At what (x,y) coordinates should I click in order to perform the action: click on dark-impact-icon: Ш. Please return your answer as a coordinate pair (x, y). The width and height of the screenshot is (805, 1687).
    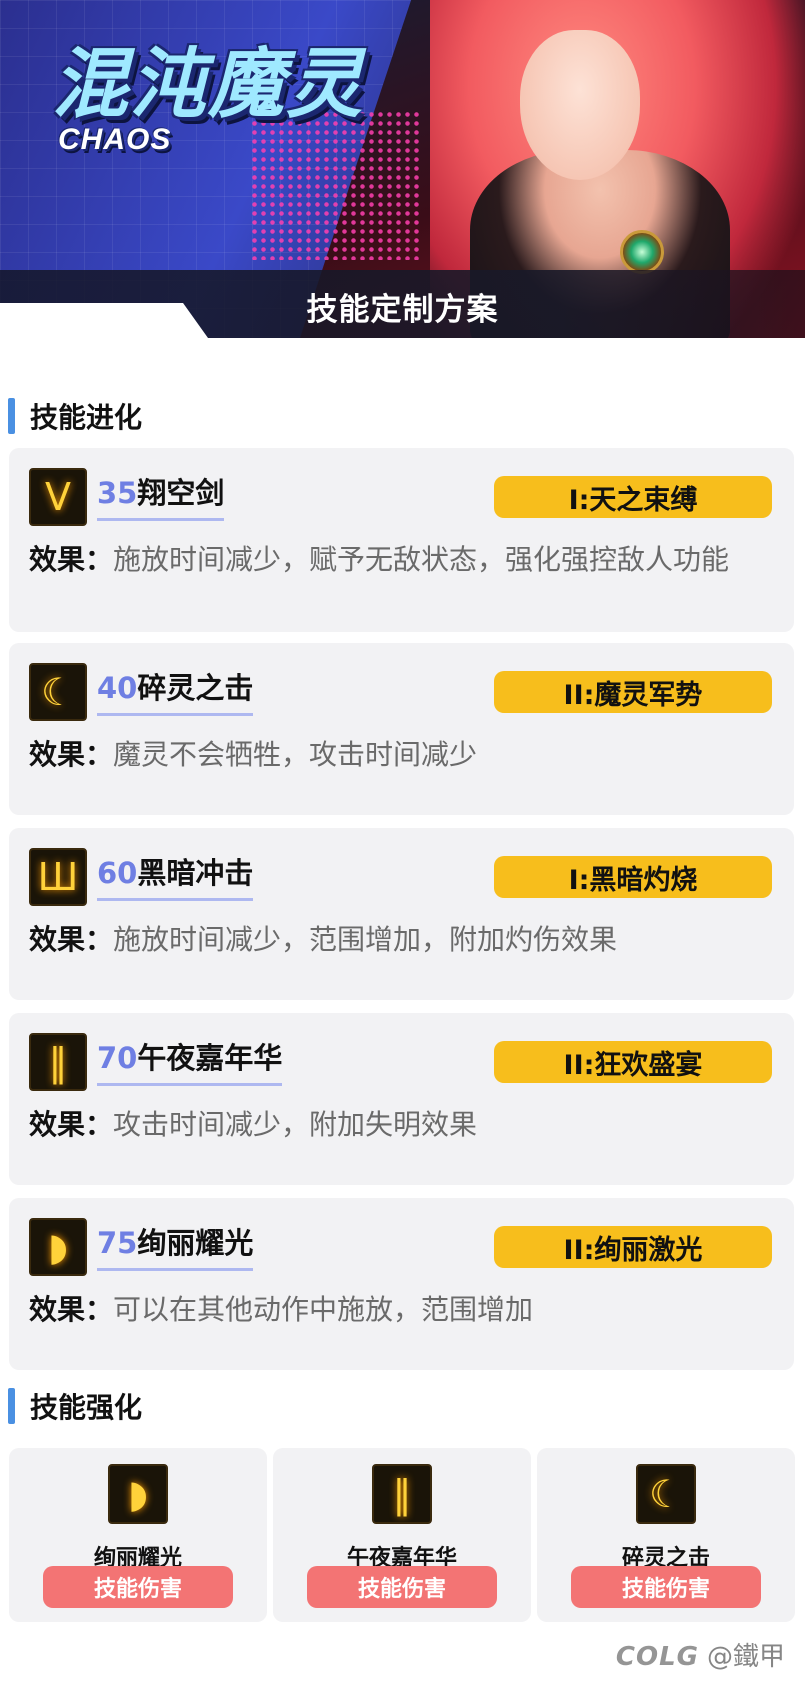
    Looking at the image, I should click on (58, 877).